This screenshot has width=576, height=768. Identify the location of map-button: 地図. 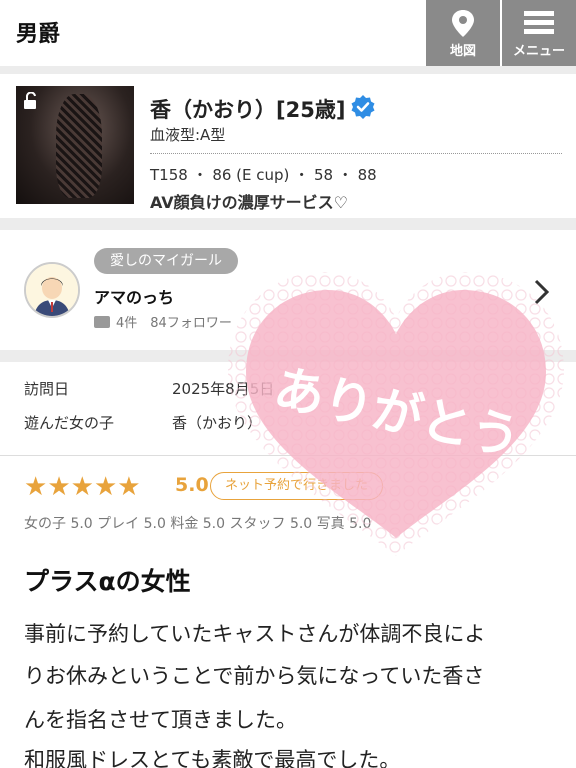
(463, 33).